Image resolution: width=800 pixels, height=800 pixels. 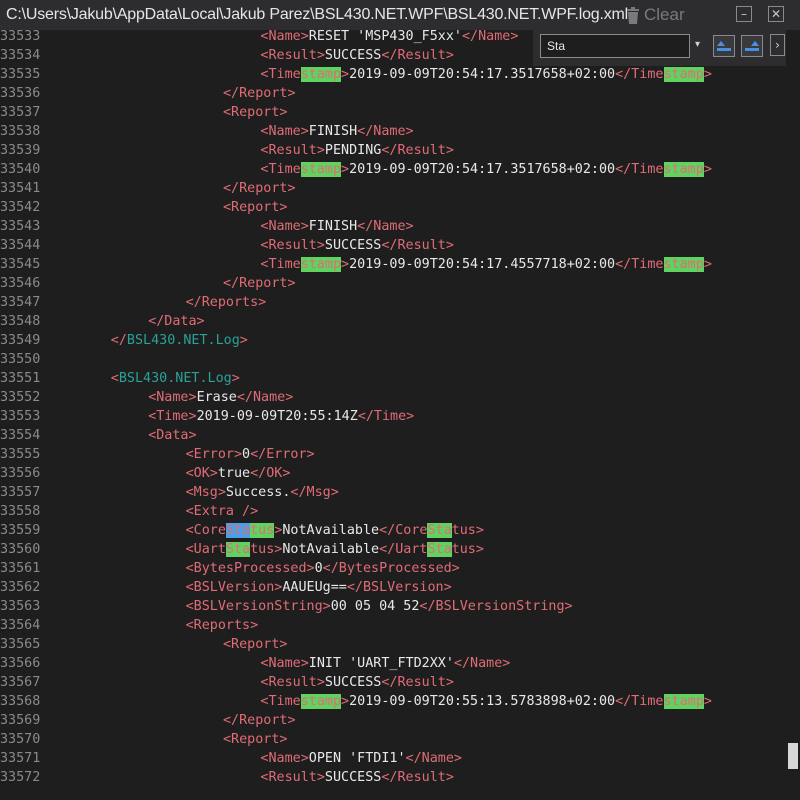 I want to click on element-value: INIT 'UART_FTD2XX', so click(x=381, y=663).